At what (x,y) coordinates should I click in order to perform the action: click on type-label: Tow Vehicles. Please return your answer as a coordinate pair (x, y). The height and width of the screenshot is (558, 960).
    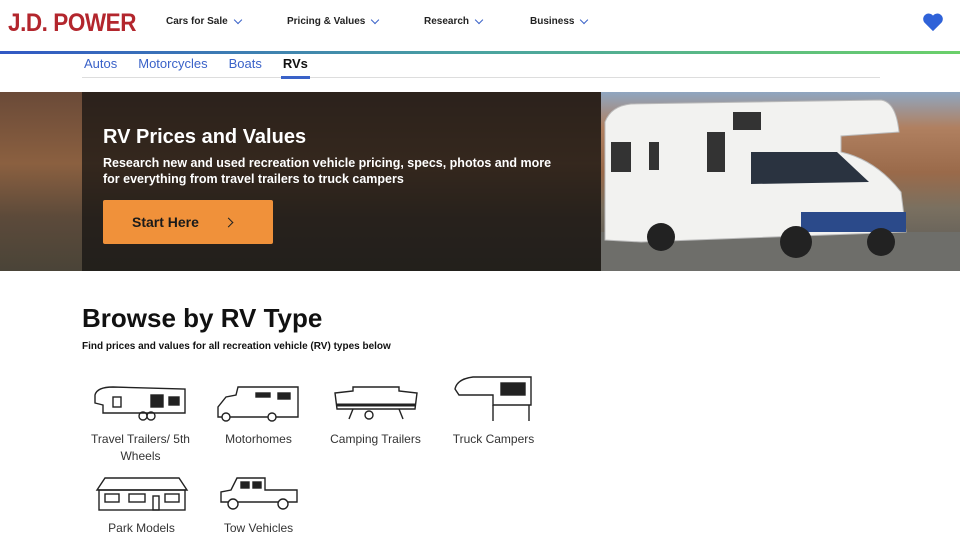
    Looking at the image, I should click on (258, 528).